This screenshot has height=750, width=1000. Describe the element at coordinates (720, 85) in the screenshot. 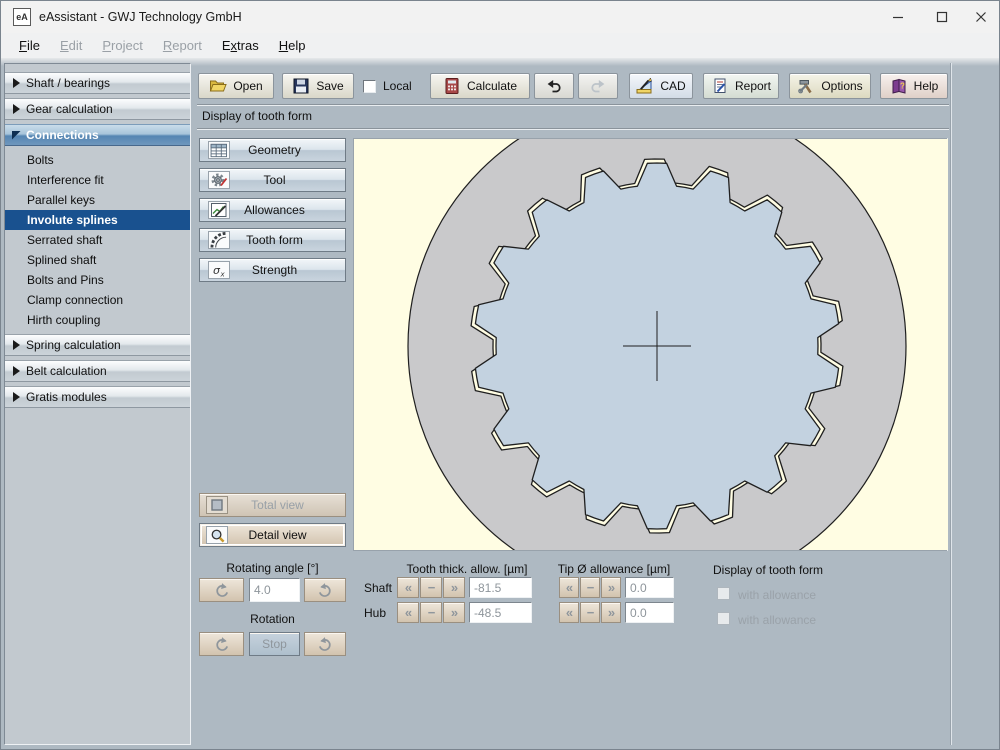

I see `report-document-icon` at that location.